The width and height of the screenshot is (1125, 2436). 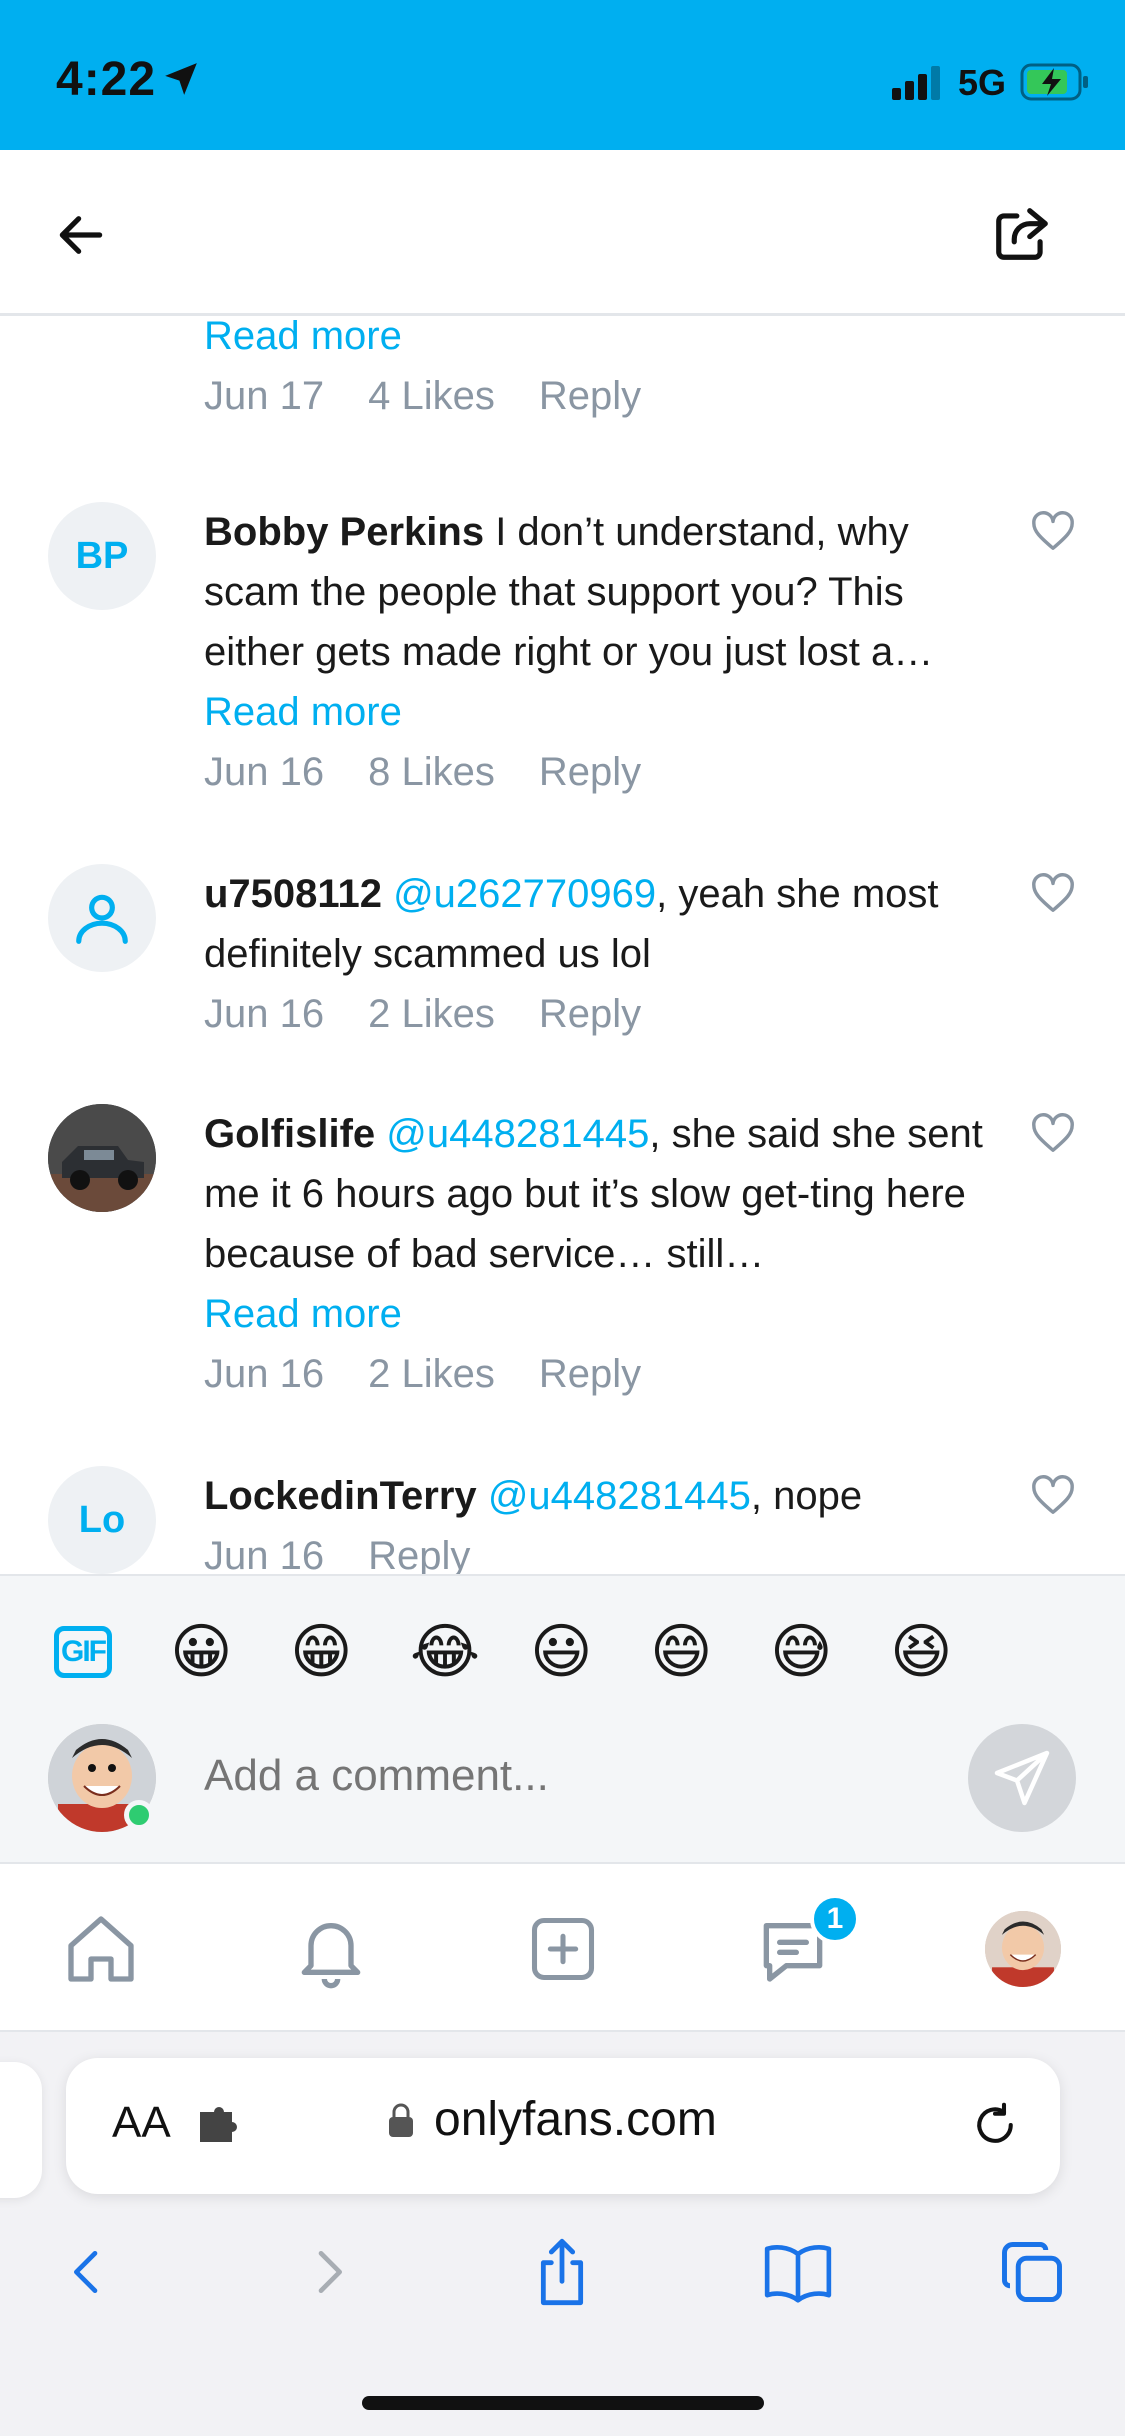 What do you see at coordinates (293, 894) in the screenshot?
I see `comment-username: u7508112` at bounding box center [293, 894].